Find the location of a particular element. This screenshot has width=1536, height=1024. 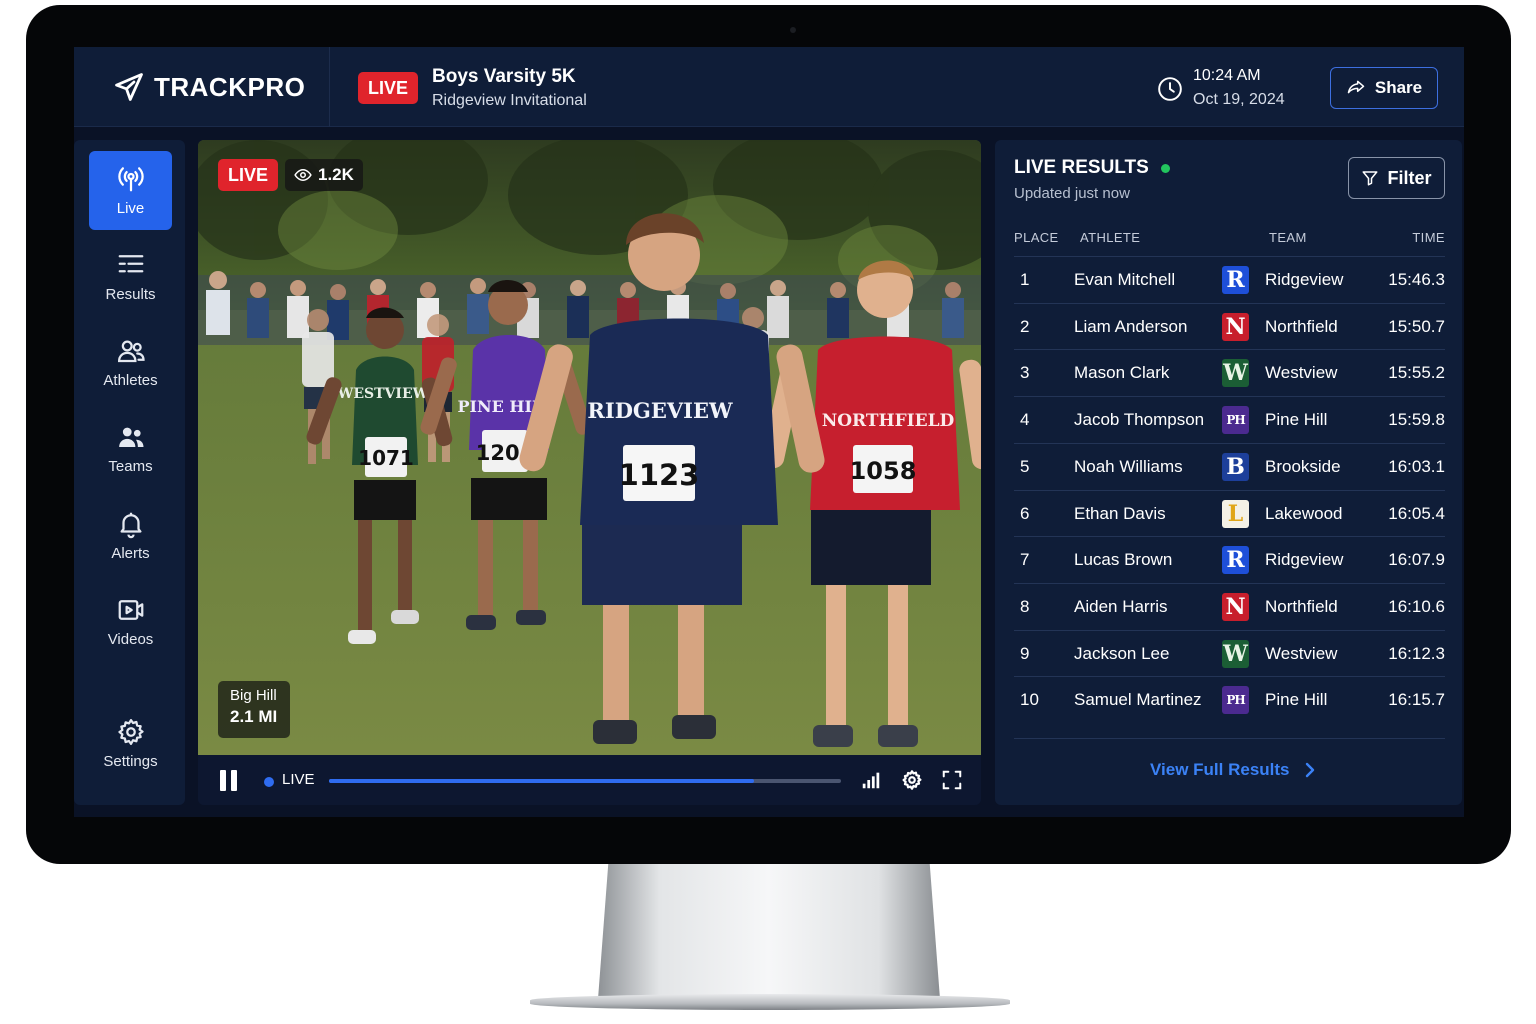

time-cell: 15:59.8 is located at coordinates (1416, 420).